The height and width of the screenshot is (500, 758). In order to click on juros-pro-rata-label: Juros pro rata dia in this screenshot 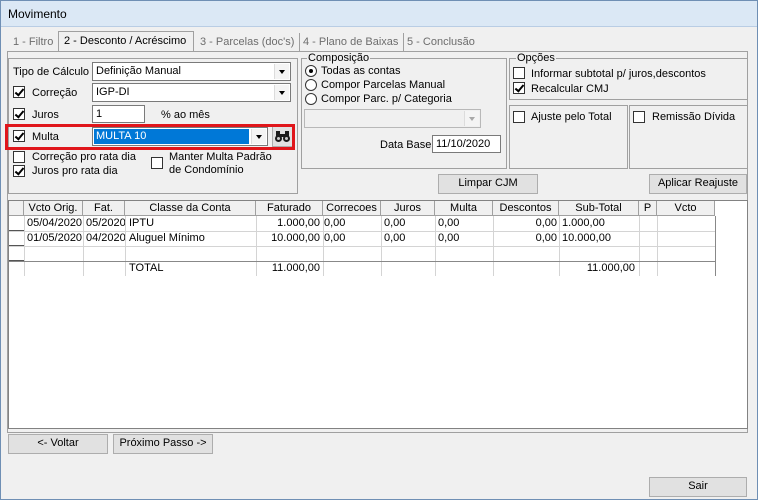, I will do `click(75, 171)`.